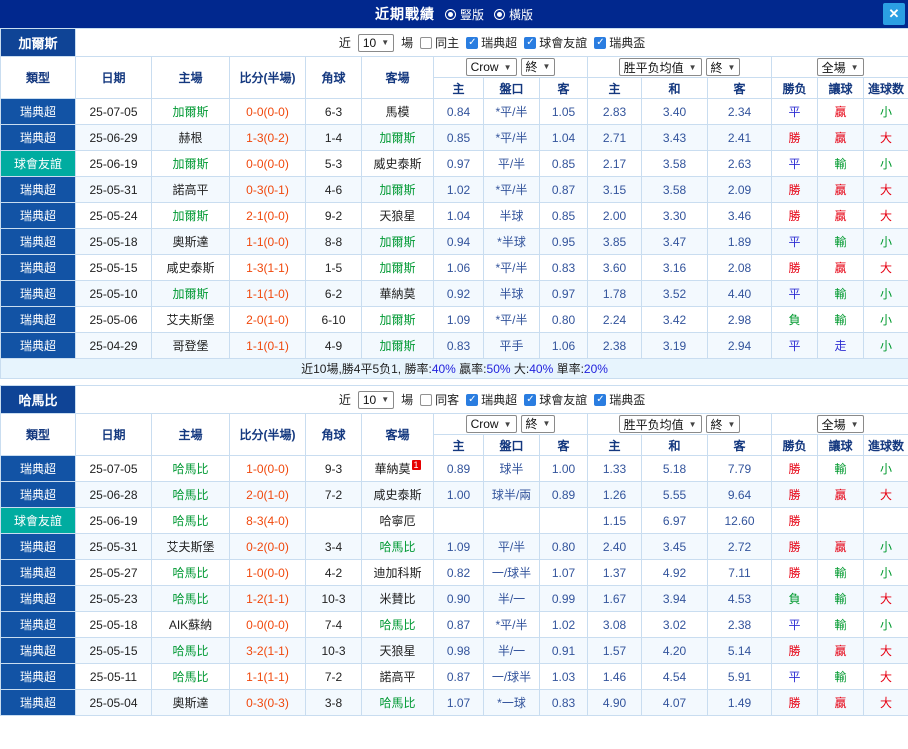 The image size is (908, 749). Describe the element at coordinates (511, 445) in the screenshot. I see `column-header: 盤口` at that location.